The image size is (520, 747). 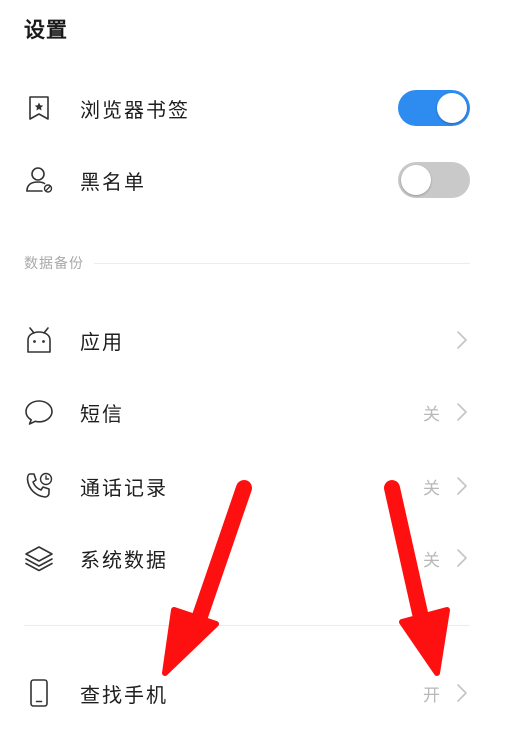 I want to click on android-icon, so click(x=39, y=340).